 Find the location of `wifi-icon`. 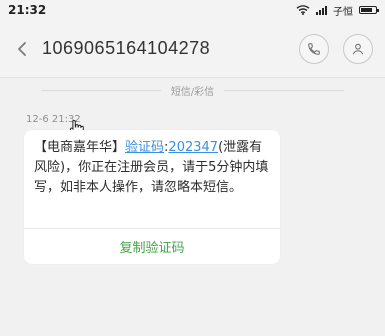

wifi-icon is located at coordinates (303, 10).